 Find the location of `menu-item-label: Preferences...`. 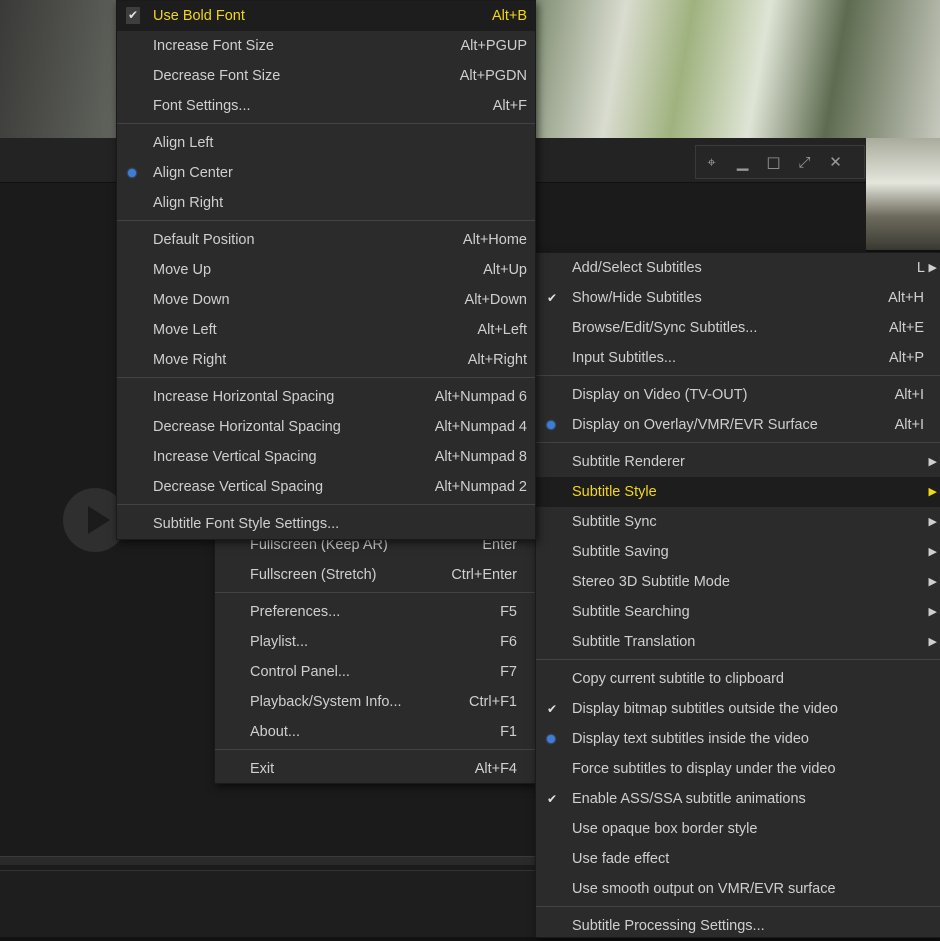

menu-item-label: Preferences... is located at coordinates (295, 612).